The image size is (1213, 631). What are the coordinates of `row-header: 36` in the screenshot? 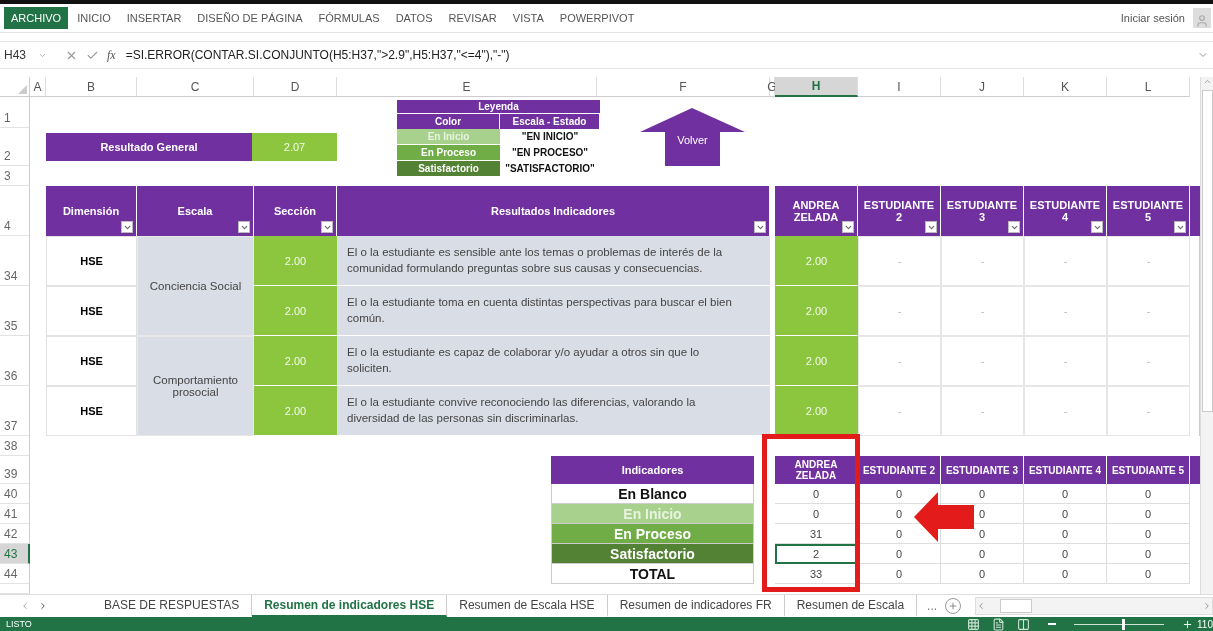 It's located at (15, 361).